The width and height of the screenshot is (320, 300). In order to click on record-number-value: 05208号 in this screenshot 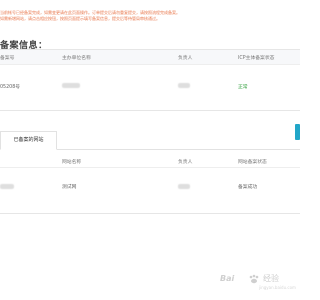, I will do `click(10, 87)`.